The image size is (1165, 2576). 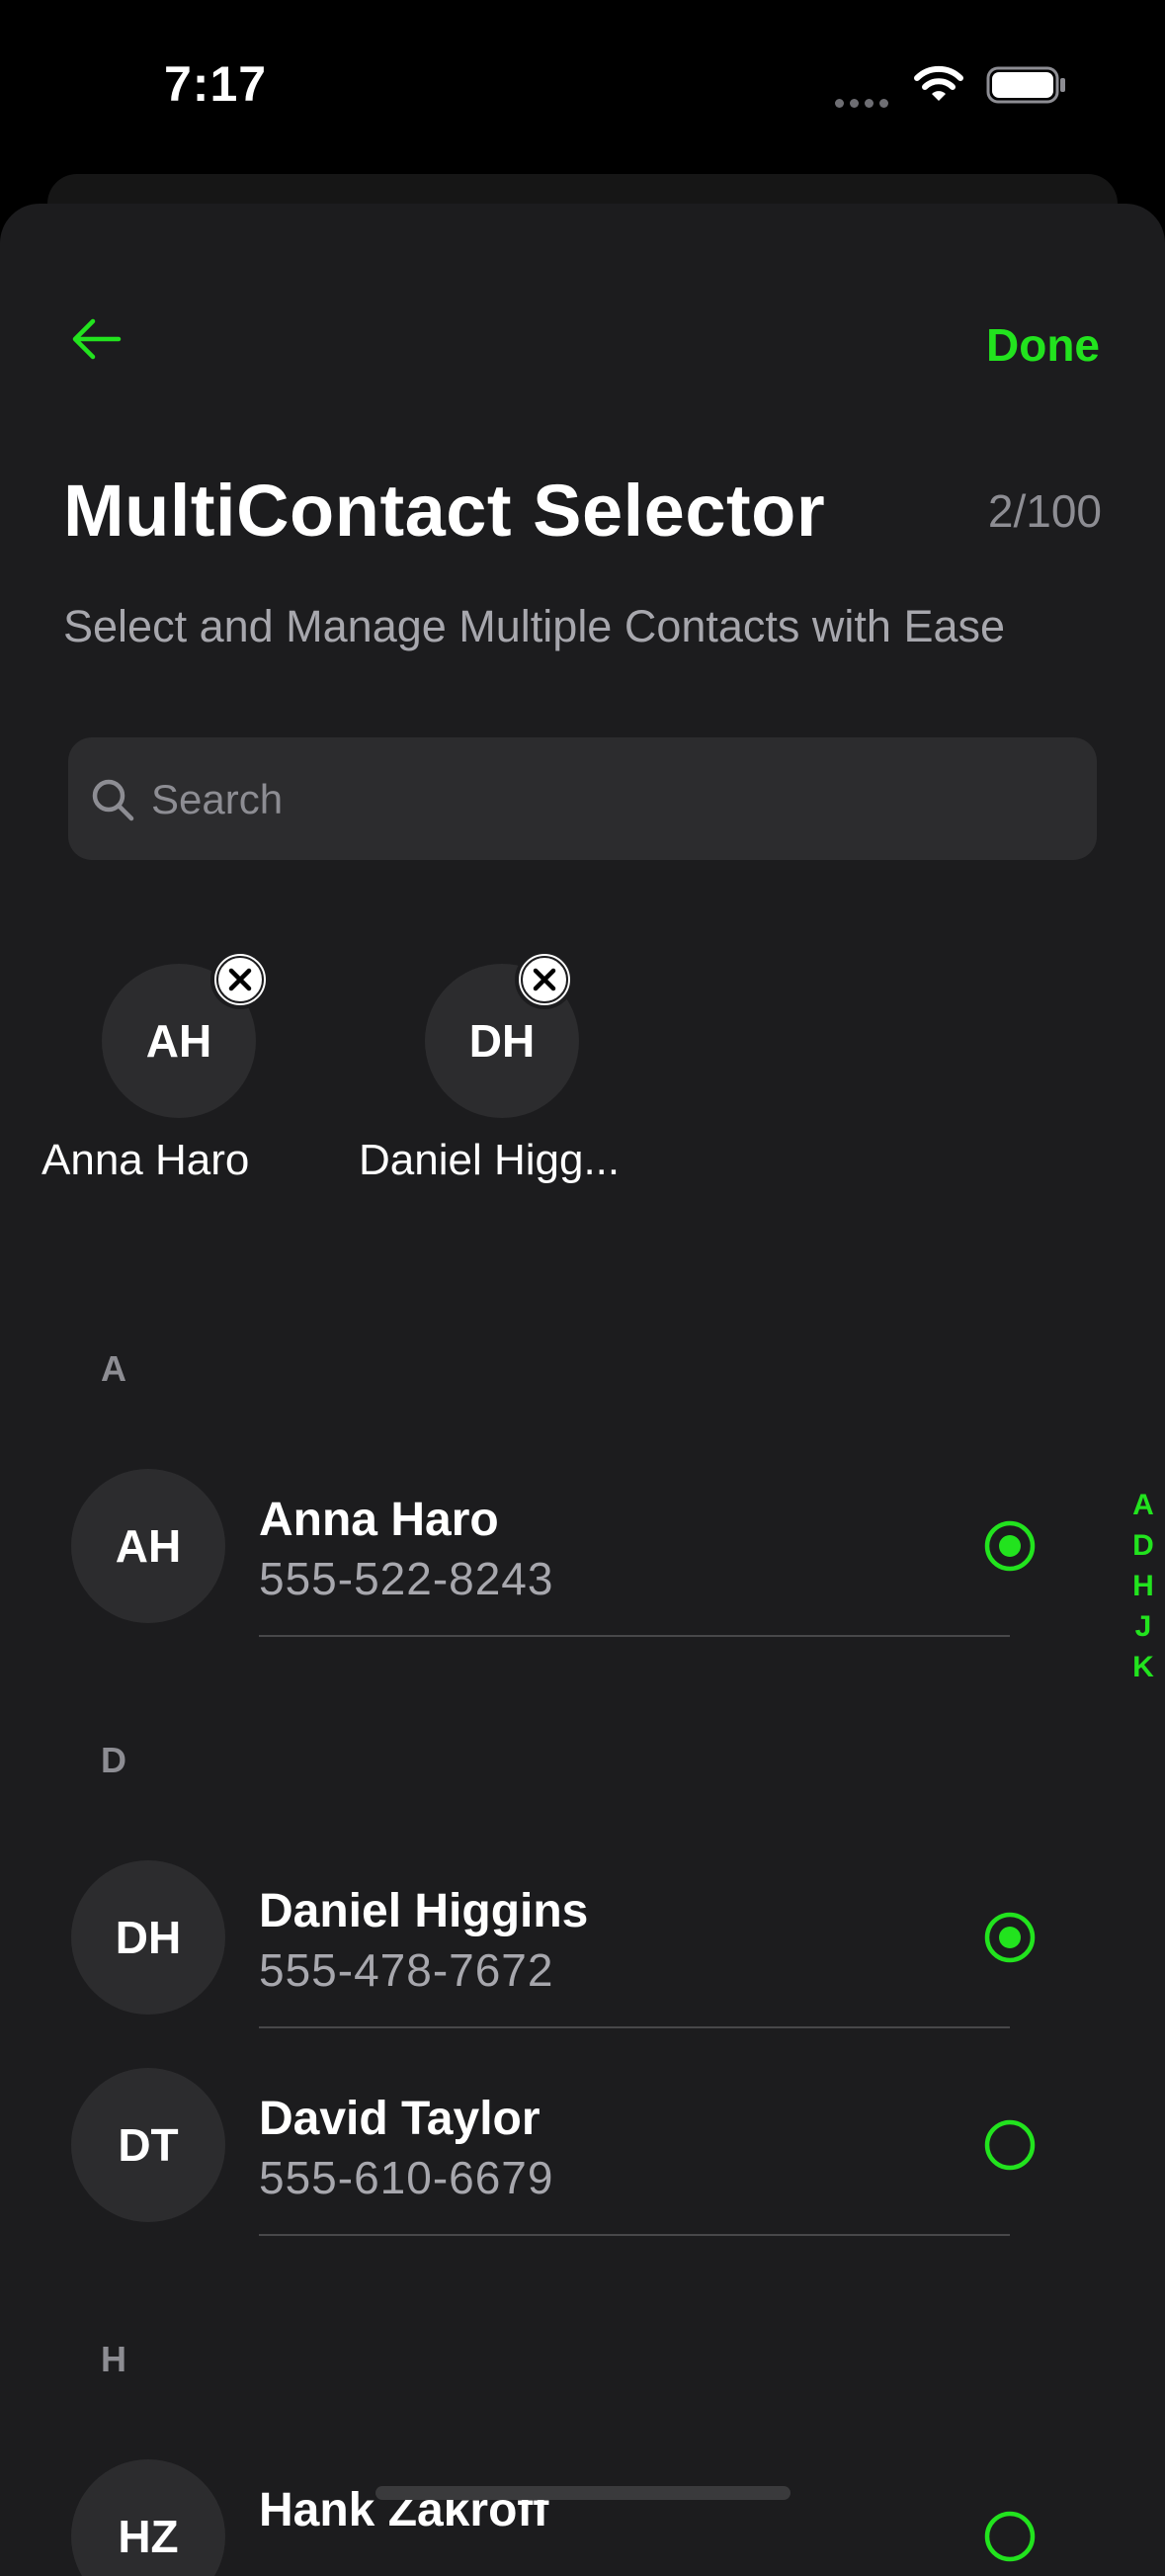 What do you see at coordinates (1143, 1630) in the screenshot?
I see `index-letter-j: J` at bounding box center [1143, 1630].